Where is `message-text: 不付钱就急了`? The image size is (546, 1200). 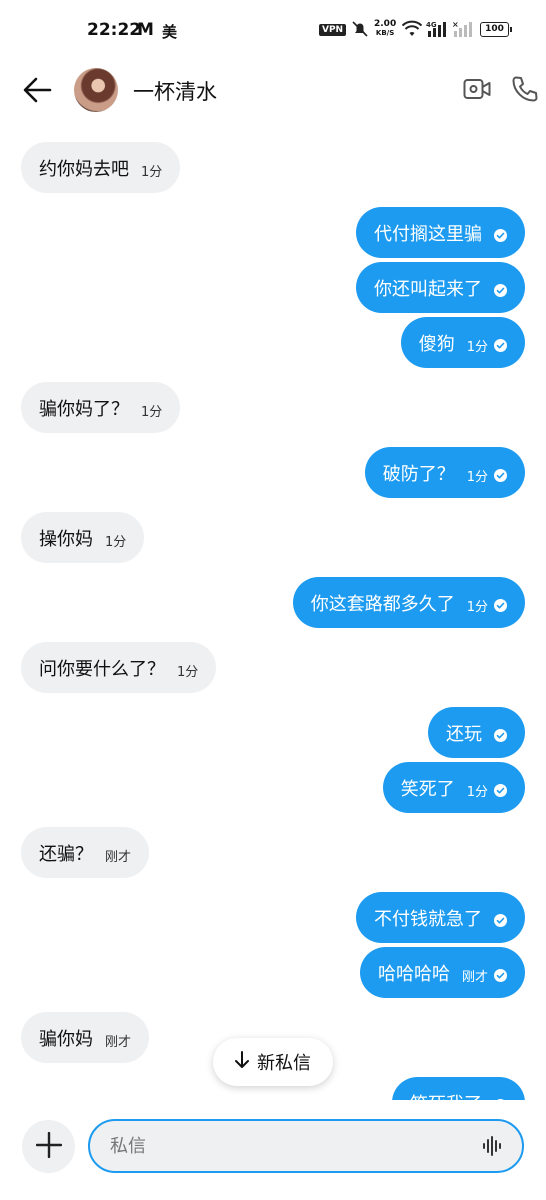 message-text: 不付钱就急了 is located at coordinates (428, 919).